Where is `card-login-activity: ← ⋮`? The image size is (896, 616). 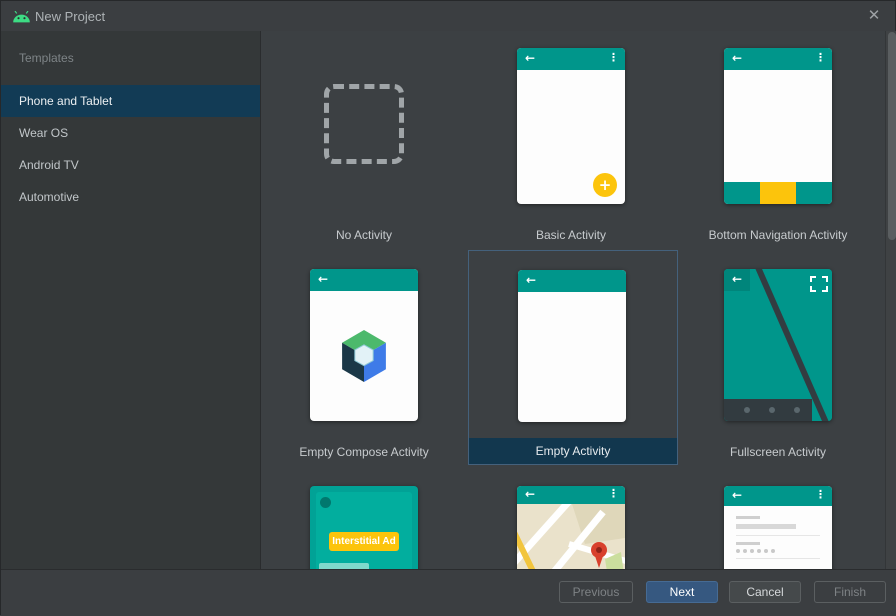
card-login-activity: ← ⋮ is located at coordinates (778, 527).